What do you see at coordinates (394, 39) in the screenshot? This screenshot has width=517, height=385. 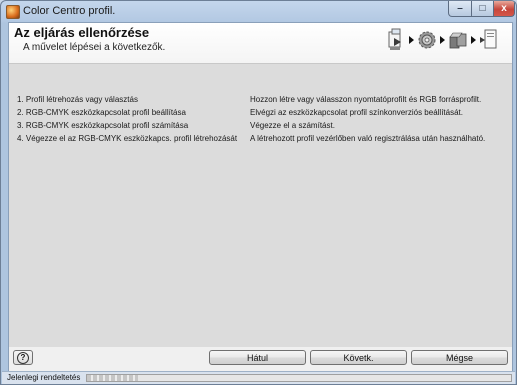 I see `printer-profile-icon` at bounding box center [394, 39].